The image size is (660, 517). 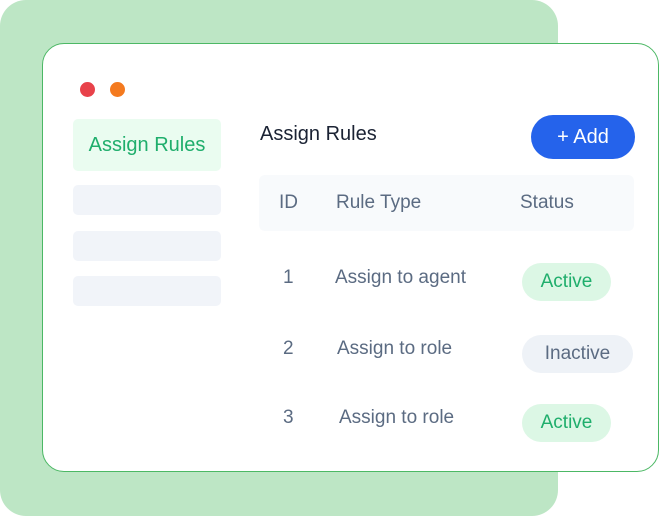 I want to click on page-title: Assign Rules, so click(x=318, y=134).